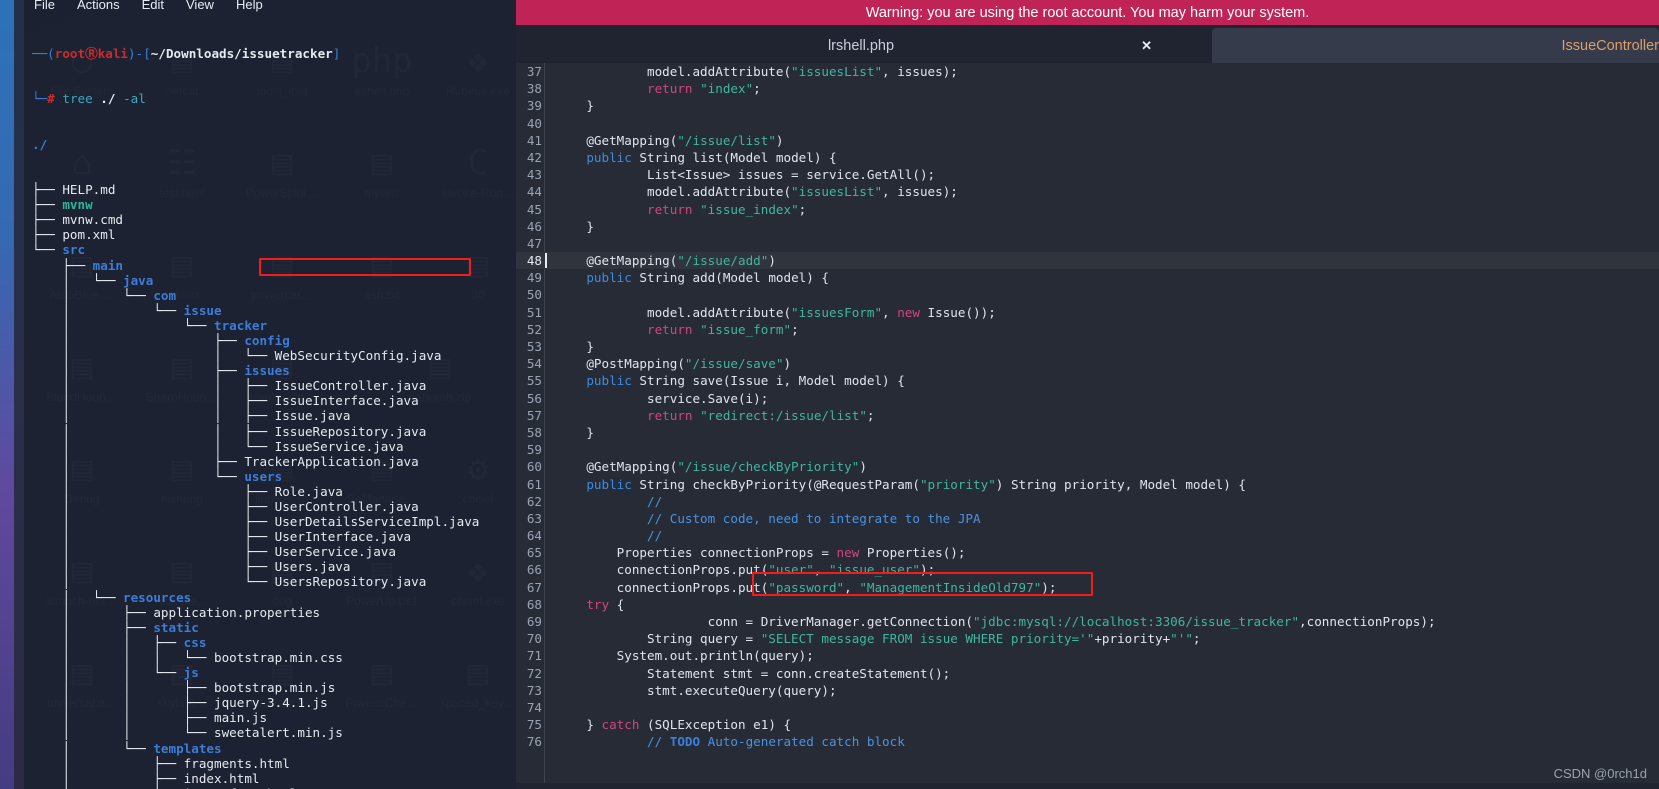 The width and height of the screenshot is (1659, 789). What do you see at coordinates (920, 192) in the screenshot?
I see `code-token: , issues);` at bounding box center [920, 192].